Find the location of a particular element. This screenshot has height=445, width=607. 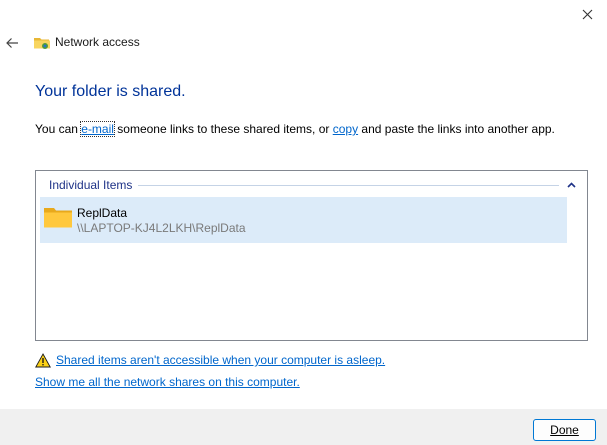

done-button-label: Done is located at coordinates (564, 430).